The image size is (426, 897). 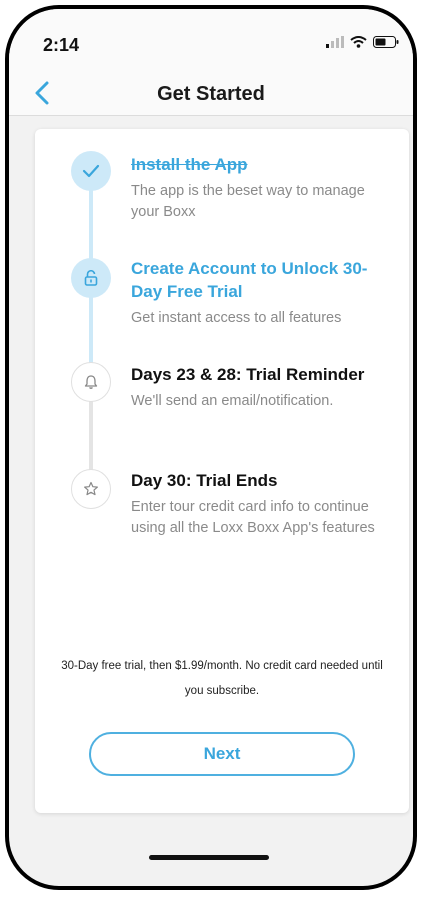 I want to click on next-button: Next, so click(x=222, y=754).